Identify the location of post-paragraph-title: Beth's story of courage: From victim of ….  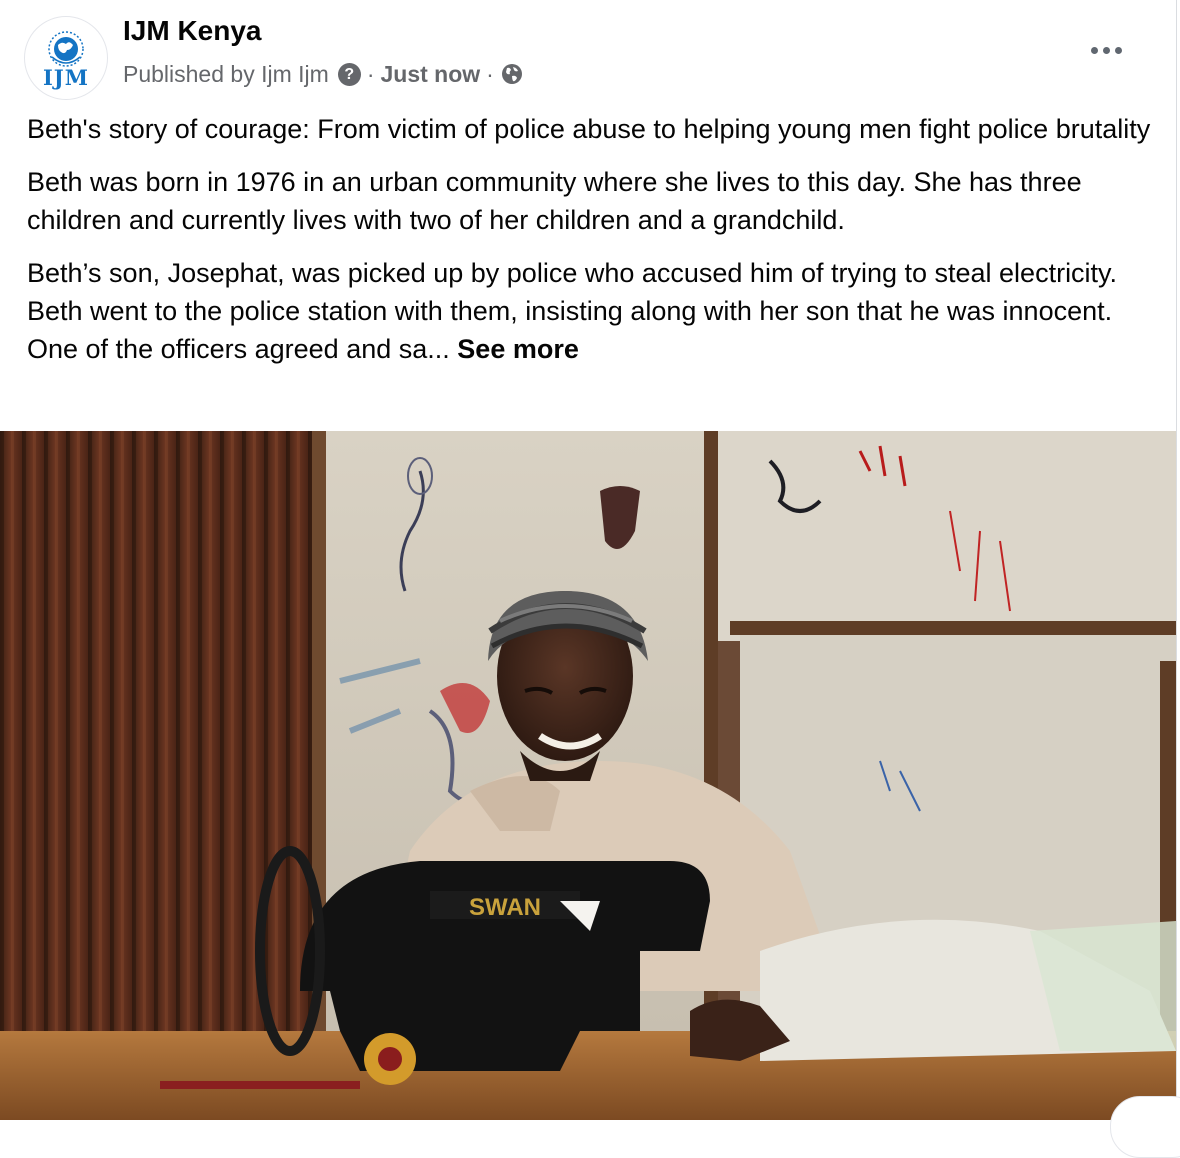
(589, 129).